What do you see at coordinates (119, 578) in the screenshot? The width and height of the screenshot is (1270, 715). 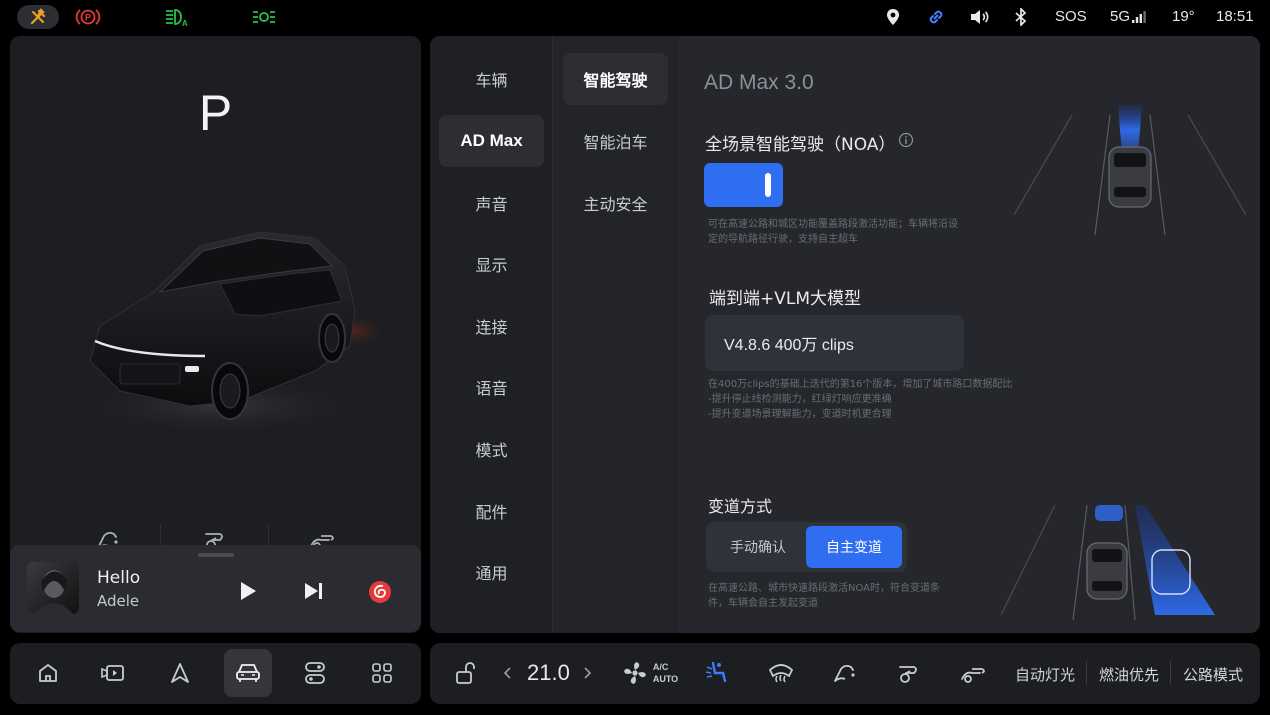 I see `song-title: Hello` at bounding box center [119, 578].